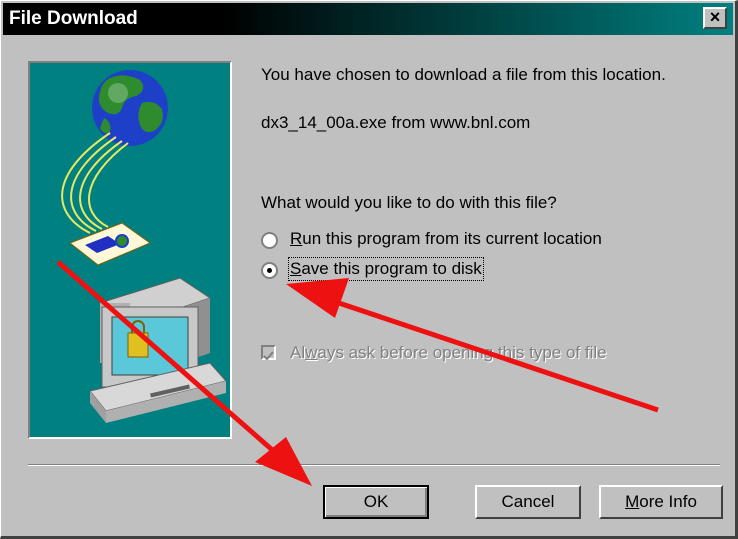 The height and width of the screenshot is (539, 738). What do you see at coordinates (374, 465) in the screenshot?
I see `separator` at bounding box center [374, 465].